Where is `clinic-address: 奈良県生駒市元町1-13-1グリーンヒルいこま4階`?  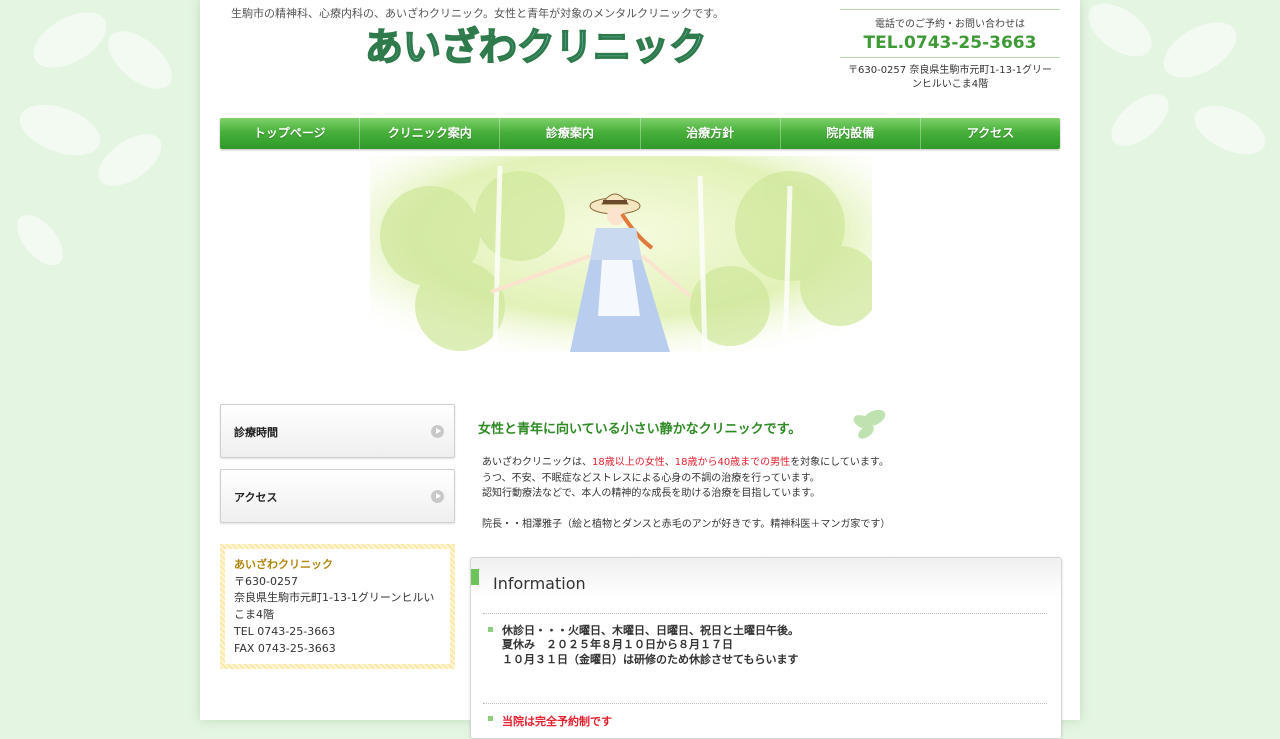 clinic-address: 奈良県生駒市元町1-13-1グリーンヒルいこま4階 is located at coordinates (334, 606).